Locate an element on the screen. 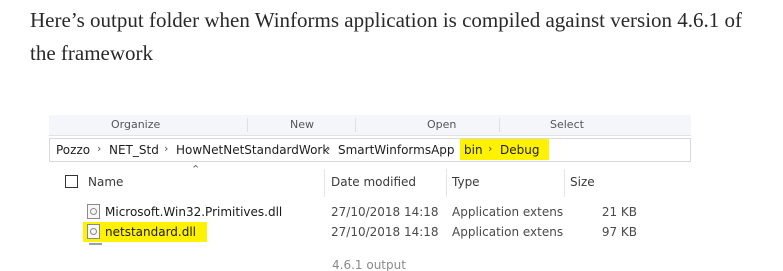 This screenshot has height=271, width=783. breadcrumb-item-smartwinformsapp: SmartWinformsApp is located at coordinates (396, 150).